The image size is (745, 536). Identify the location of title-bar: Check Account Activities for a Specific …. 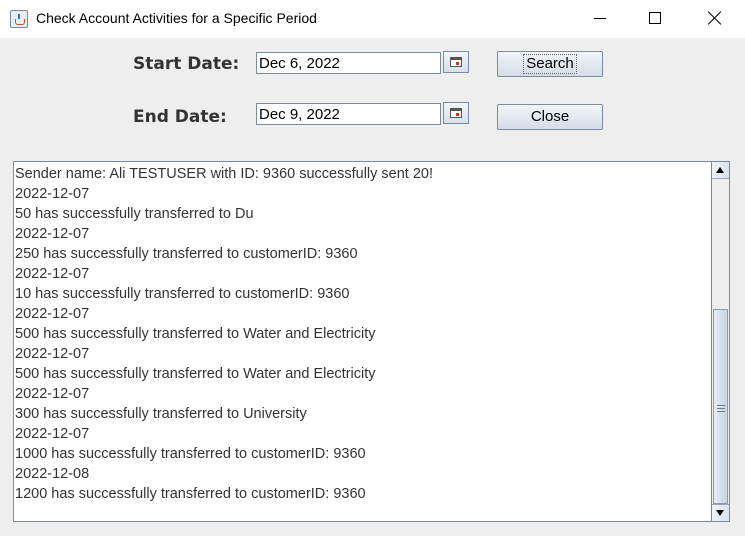
(372, 19).